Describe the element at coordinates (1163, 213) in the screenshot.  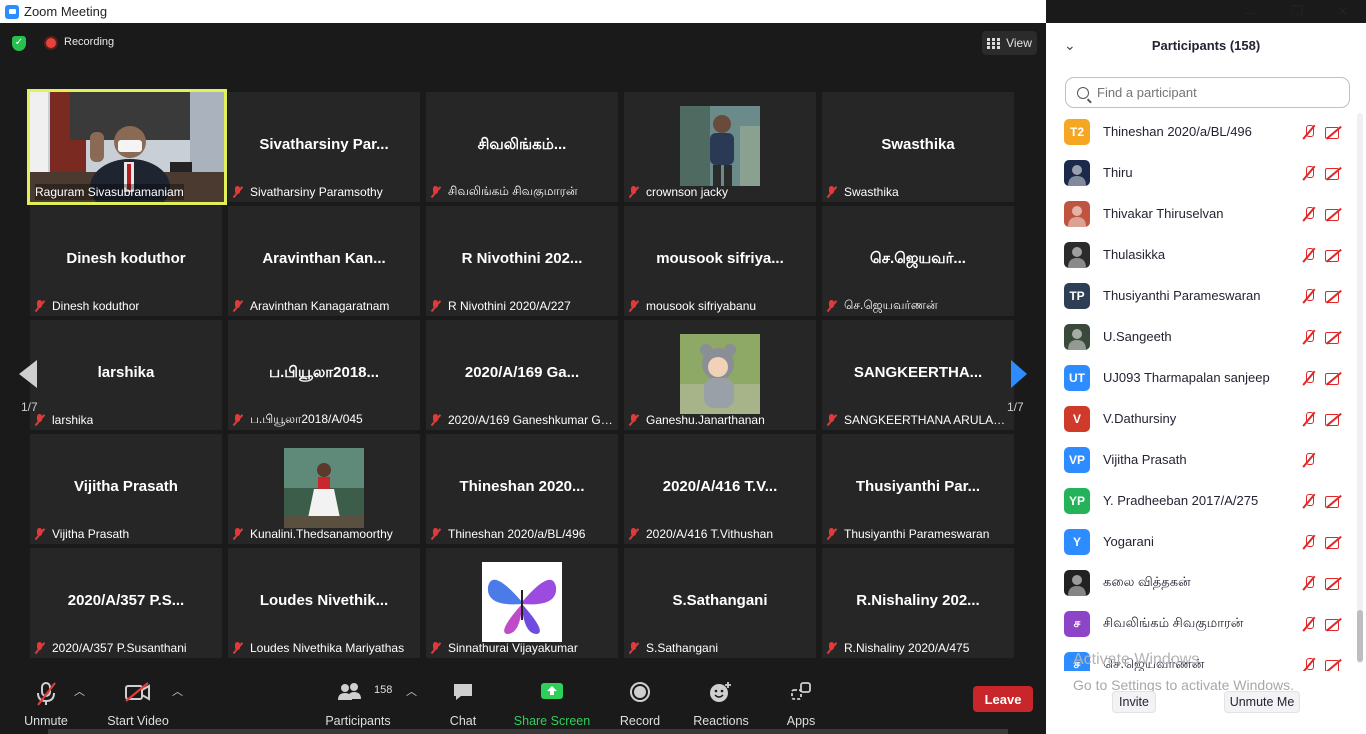
I see `participant-name: Thivakar Thiruselvan` at that location.